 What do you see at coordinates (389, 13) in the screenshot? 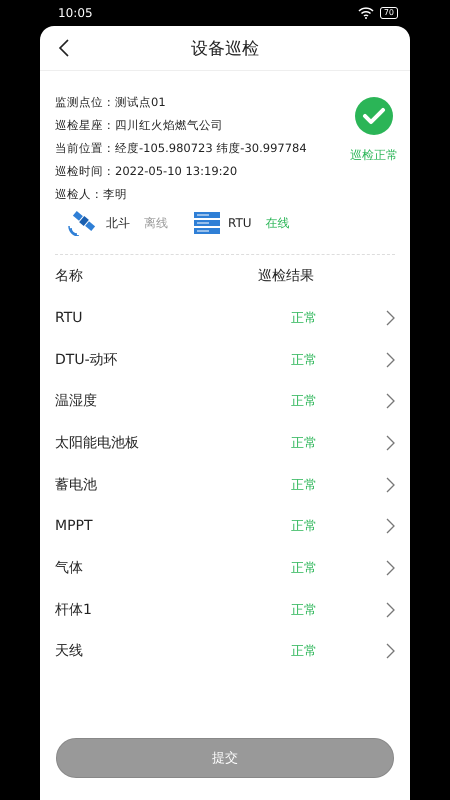
I see `battery-icon: 70` at bounding box center [389, 13].